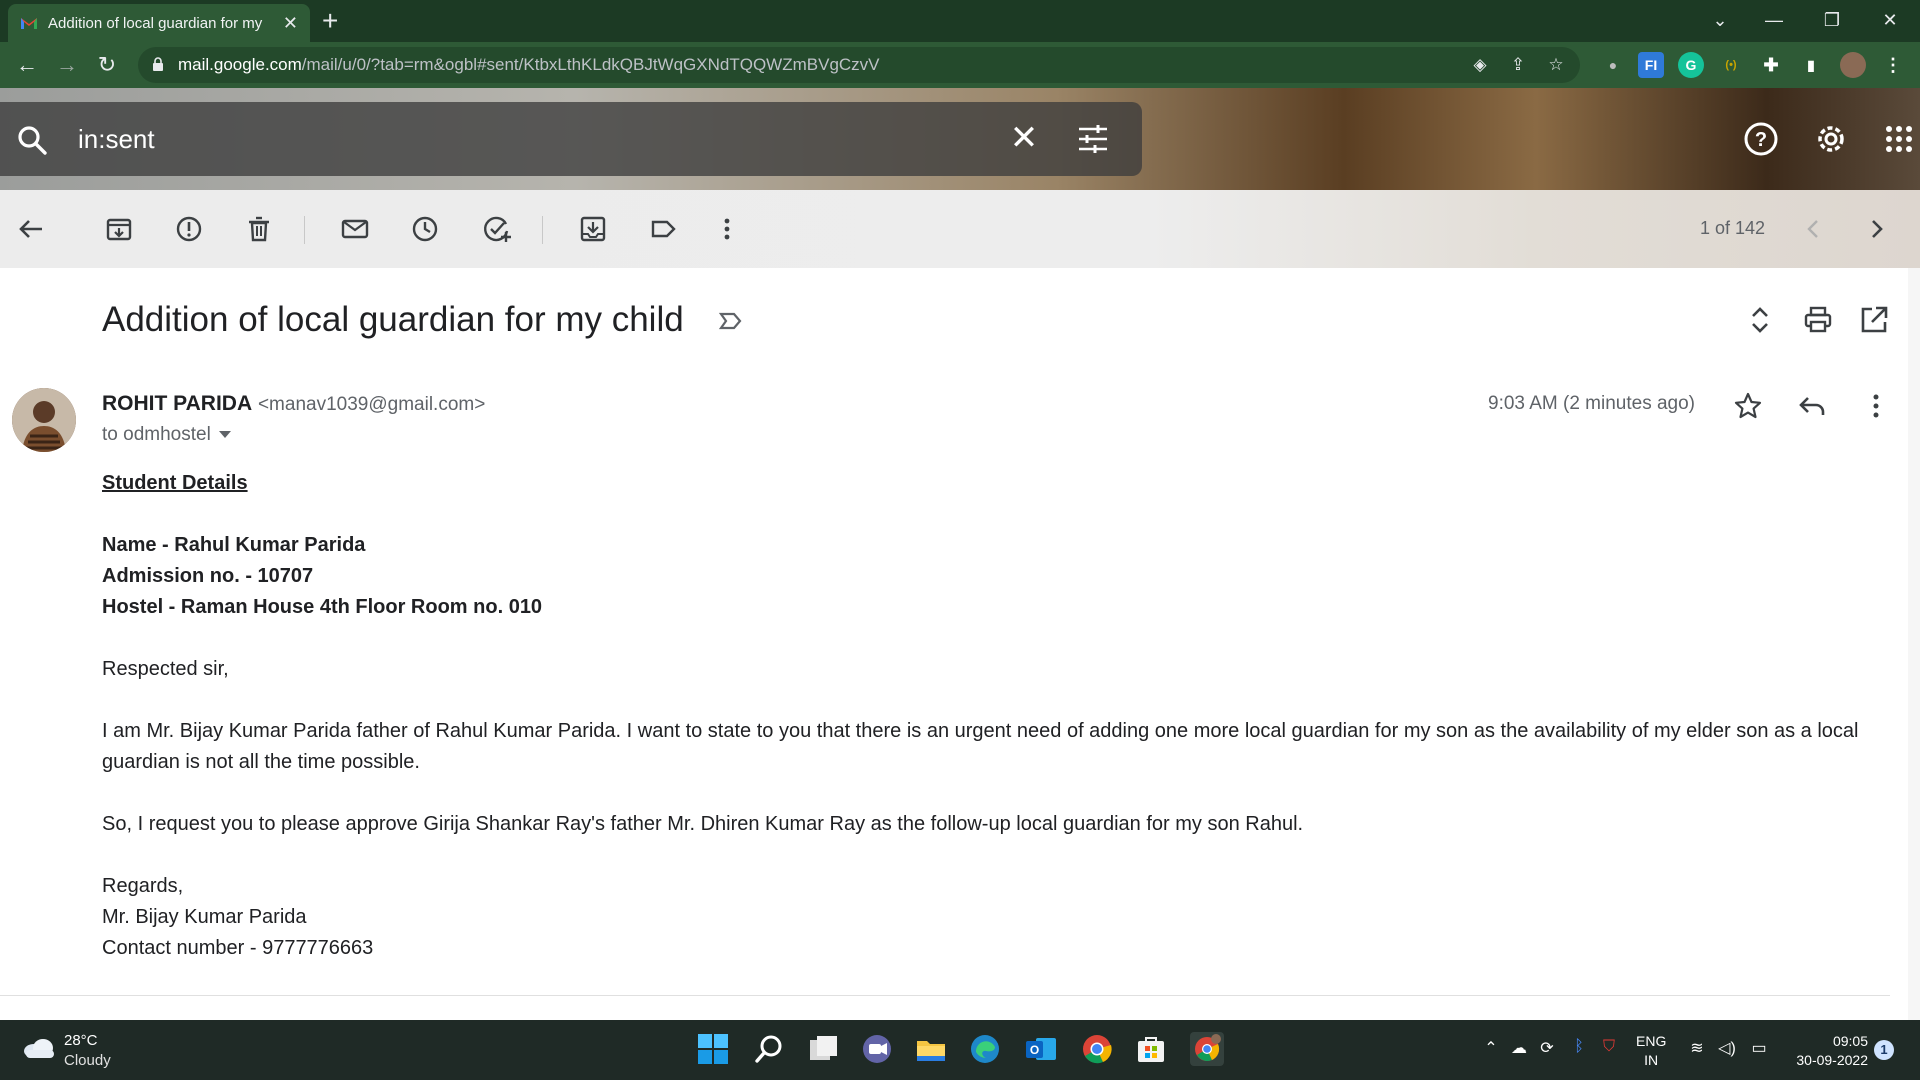 Image resolution: width=1920 pixels, height=1080 pixels. I want to click on label-icon, so click(663, 229).